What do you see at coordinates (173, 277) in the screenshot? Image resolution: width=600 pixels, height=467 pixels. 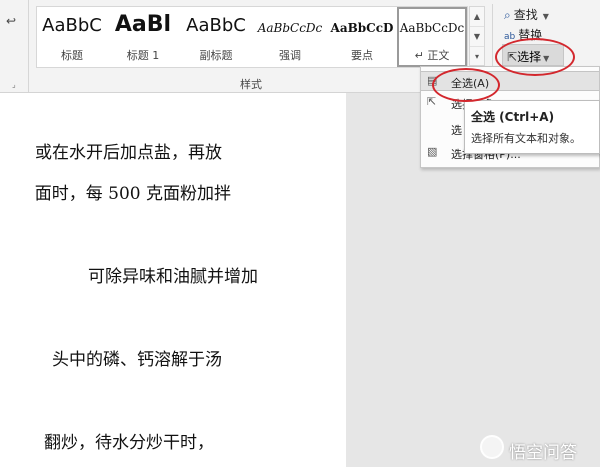 I see `document-line: 可除异味和油腻并增加` at bounding box center [173, 277].